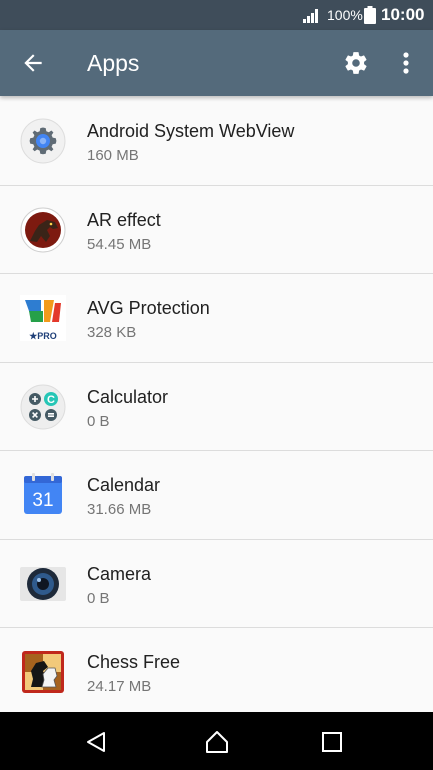  I want to click on app-size: 160 MB, so click(113, 155).